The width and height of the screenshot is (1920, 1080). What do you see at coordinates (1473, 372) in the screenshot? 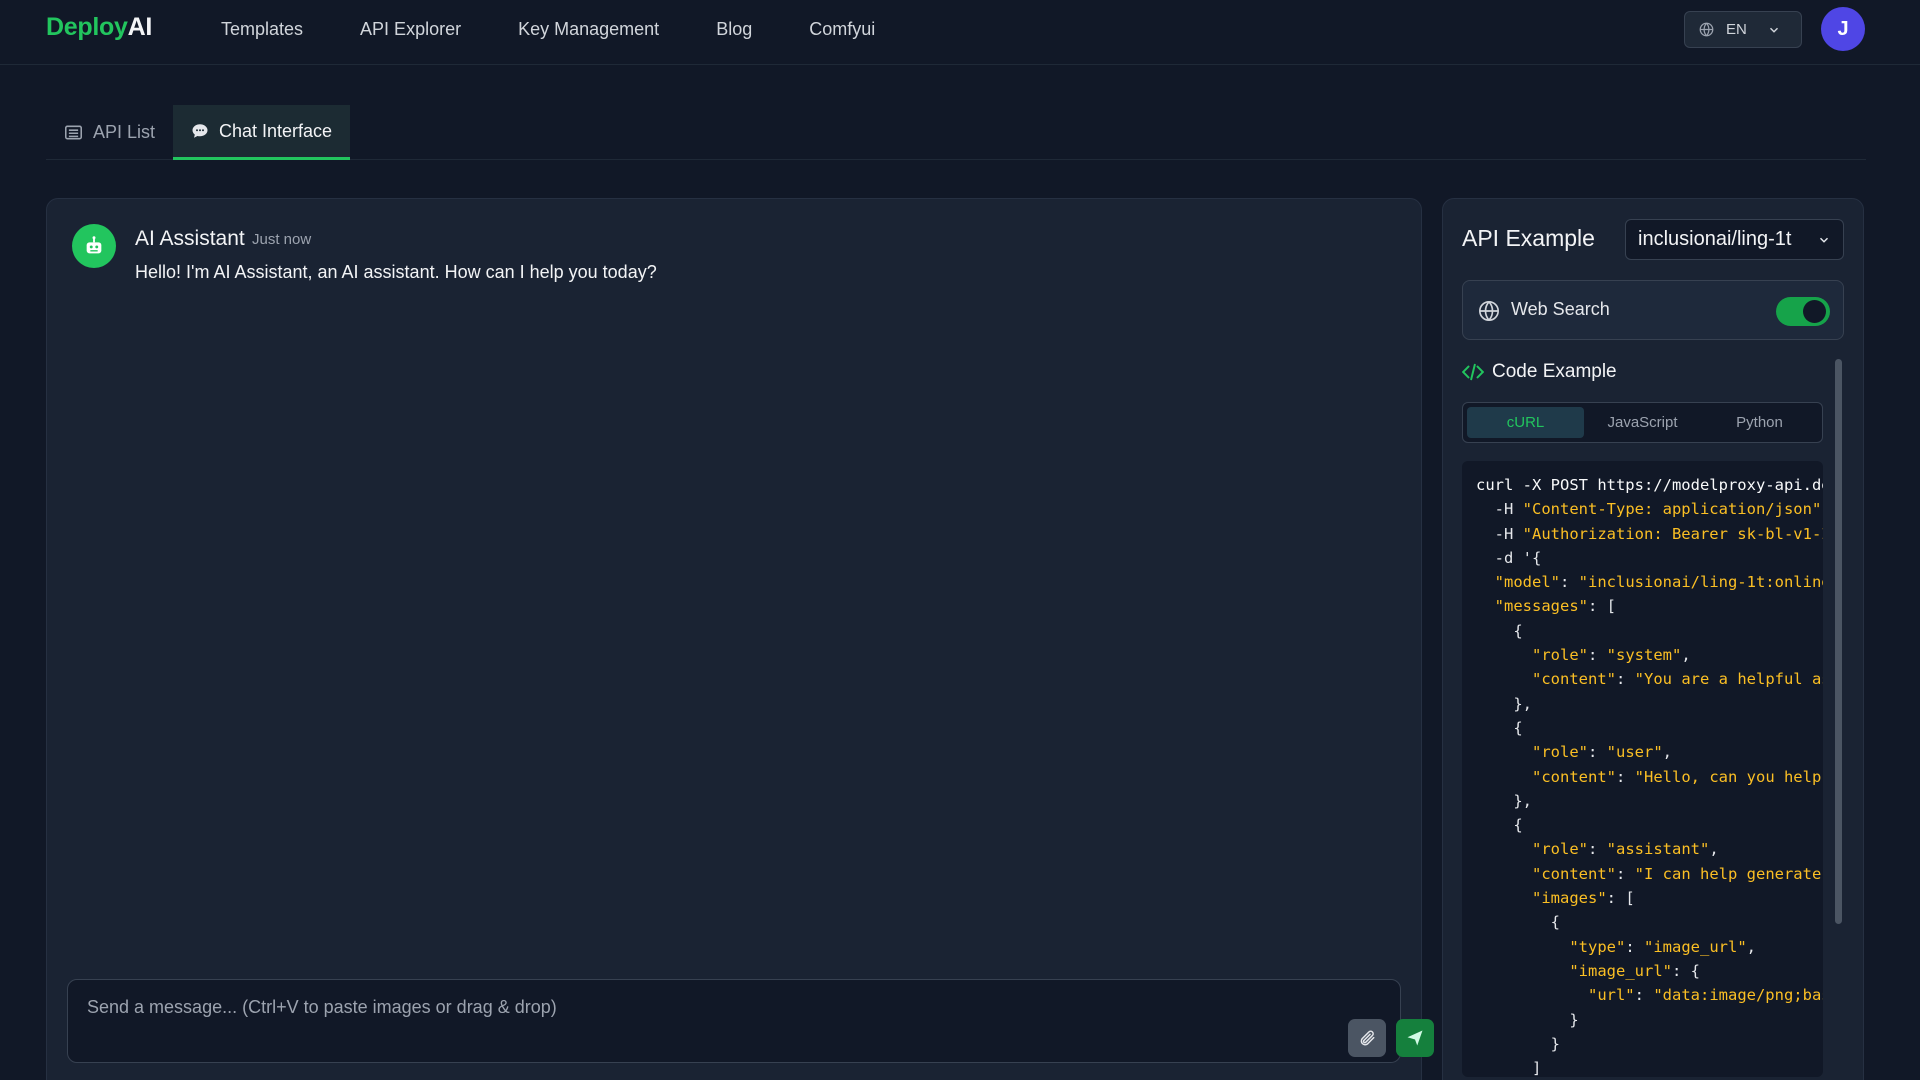
I see `code-icon` at bounding box center [1473, 372].